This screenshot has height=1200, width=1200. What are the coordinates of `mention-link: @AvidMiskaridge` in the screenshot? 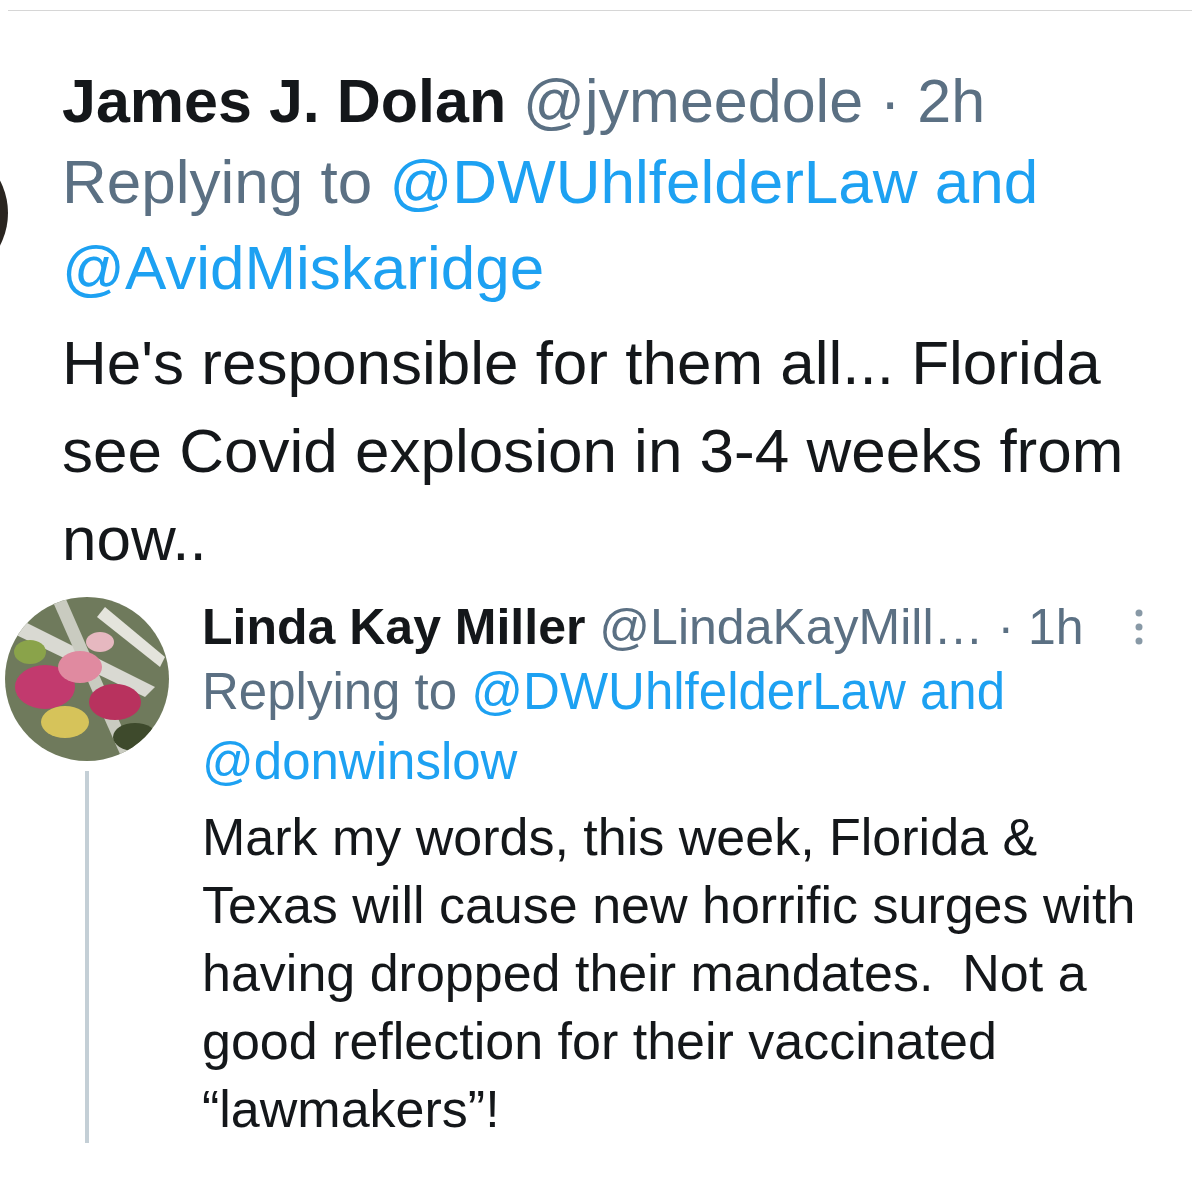 It's located at (303, 267).